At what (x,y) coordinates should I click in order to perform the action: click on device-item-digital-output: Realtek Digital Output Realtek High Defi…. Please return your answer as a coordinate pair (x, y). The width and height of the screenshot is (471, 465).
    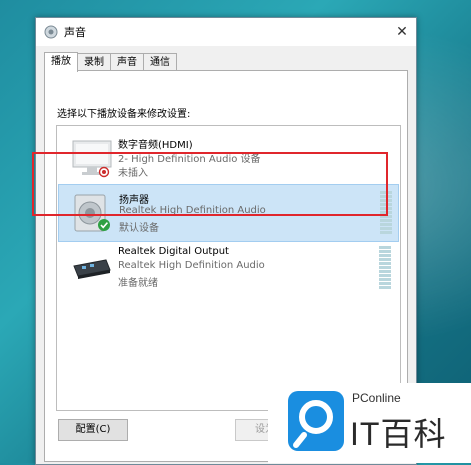
    Looking at the image, I should click on (227, 268).